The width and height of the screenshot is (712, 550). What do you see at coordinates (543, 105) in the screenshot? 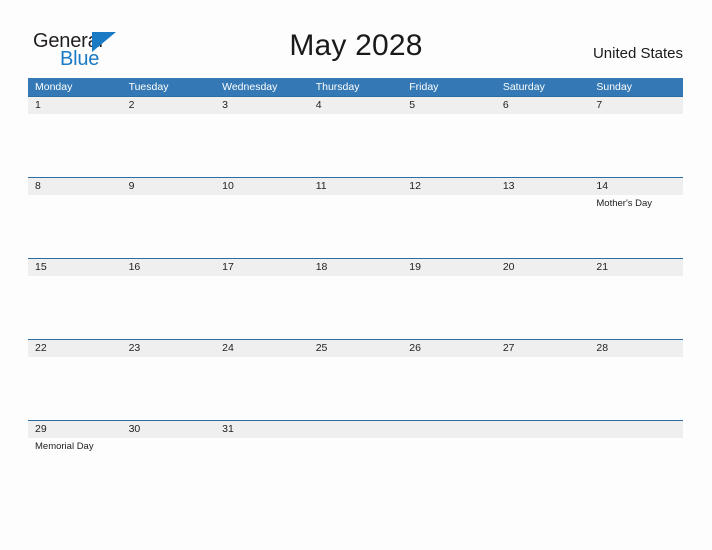
I see `day-number-cell: 6` at bounding box center [543, 105].